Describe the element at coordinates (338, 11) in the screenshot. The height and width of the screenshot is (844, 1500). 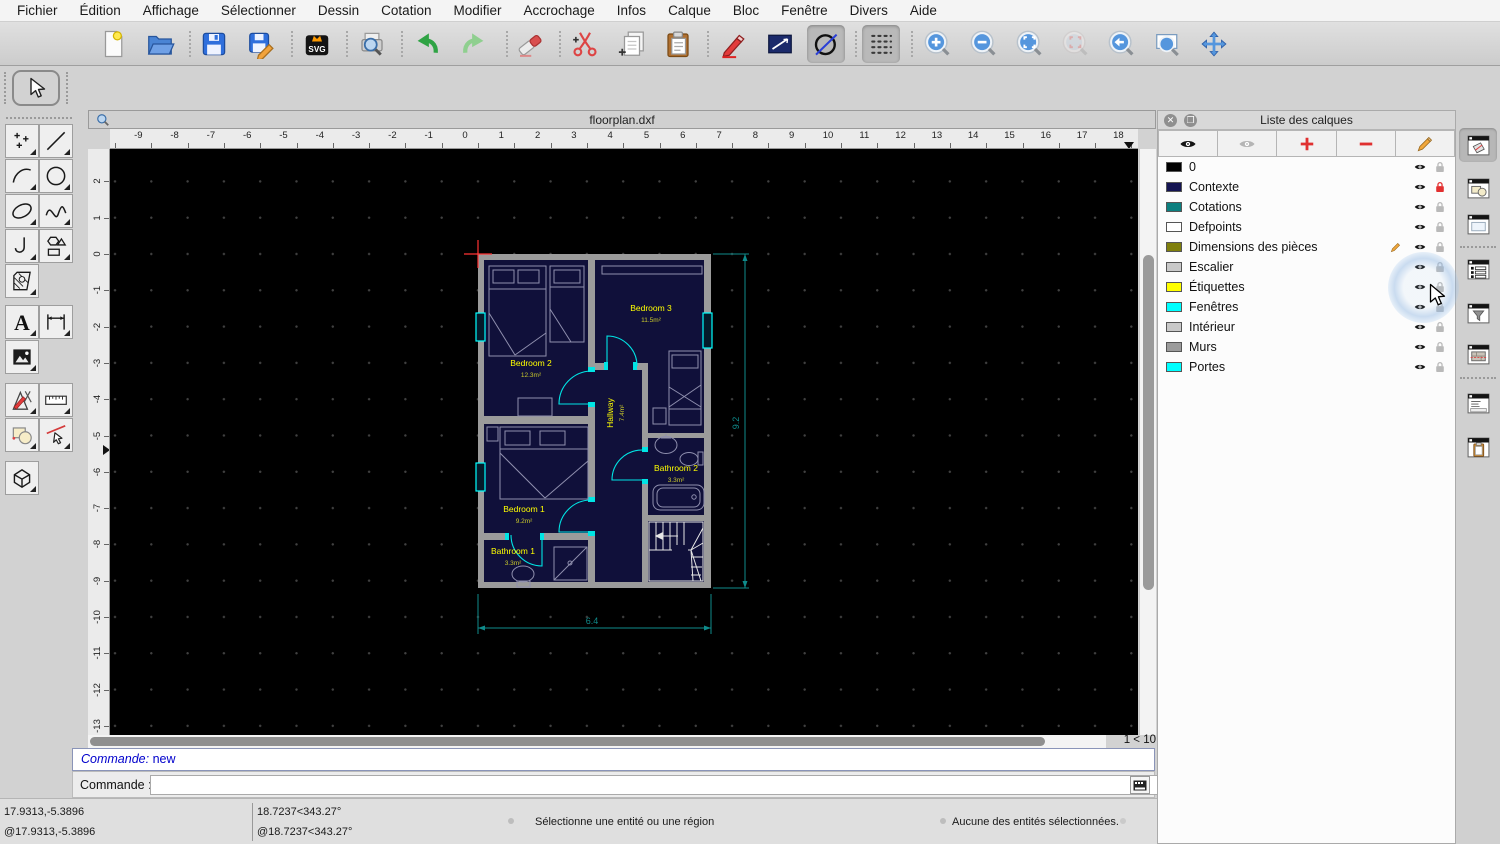
I see `menu-dessin: Dessin` at that location.